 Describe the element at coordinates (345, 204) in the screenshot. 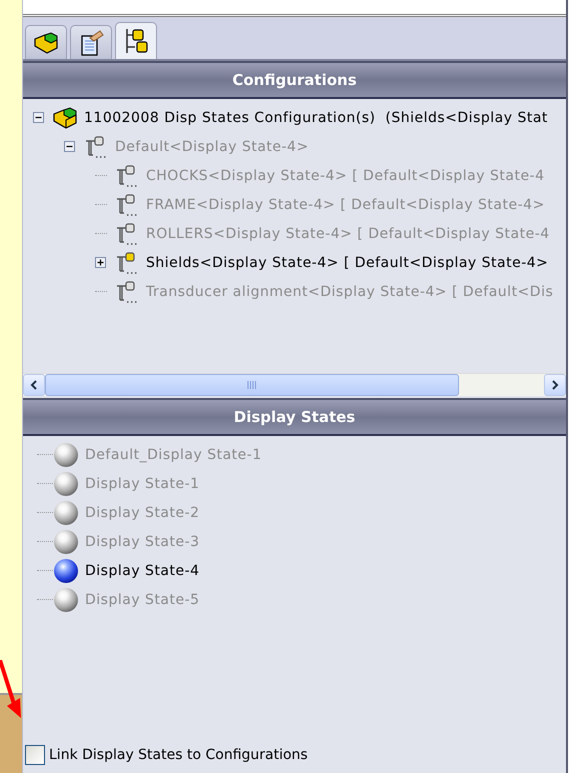

I see `tree-item-label: FRAME<Display State-4> [ Default<Display State-4>` at that location.